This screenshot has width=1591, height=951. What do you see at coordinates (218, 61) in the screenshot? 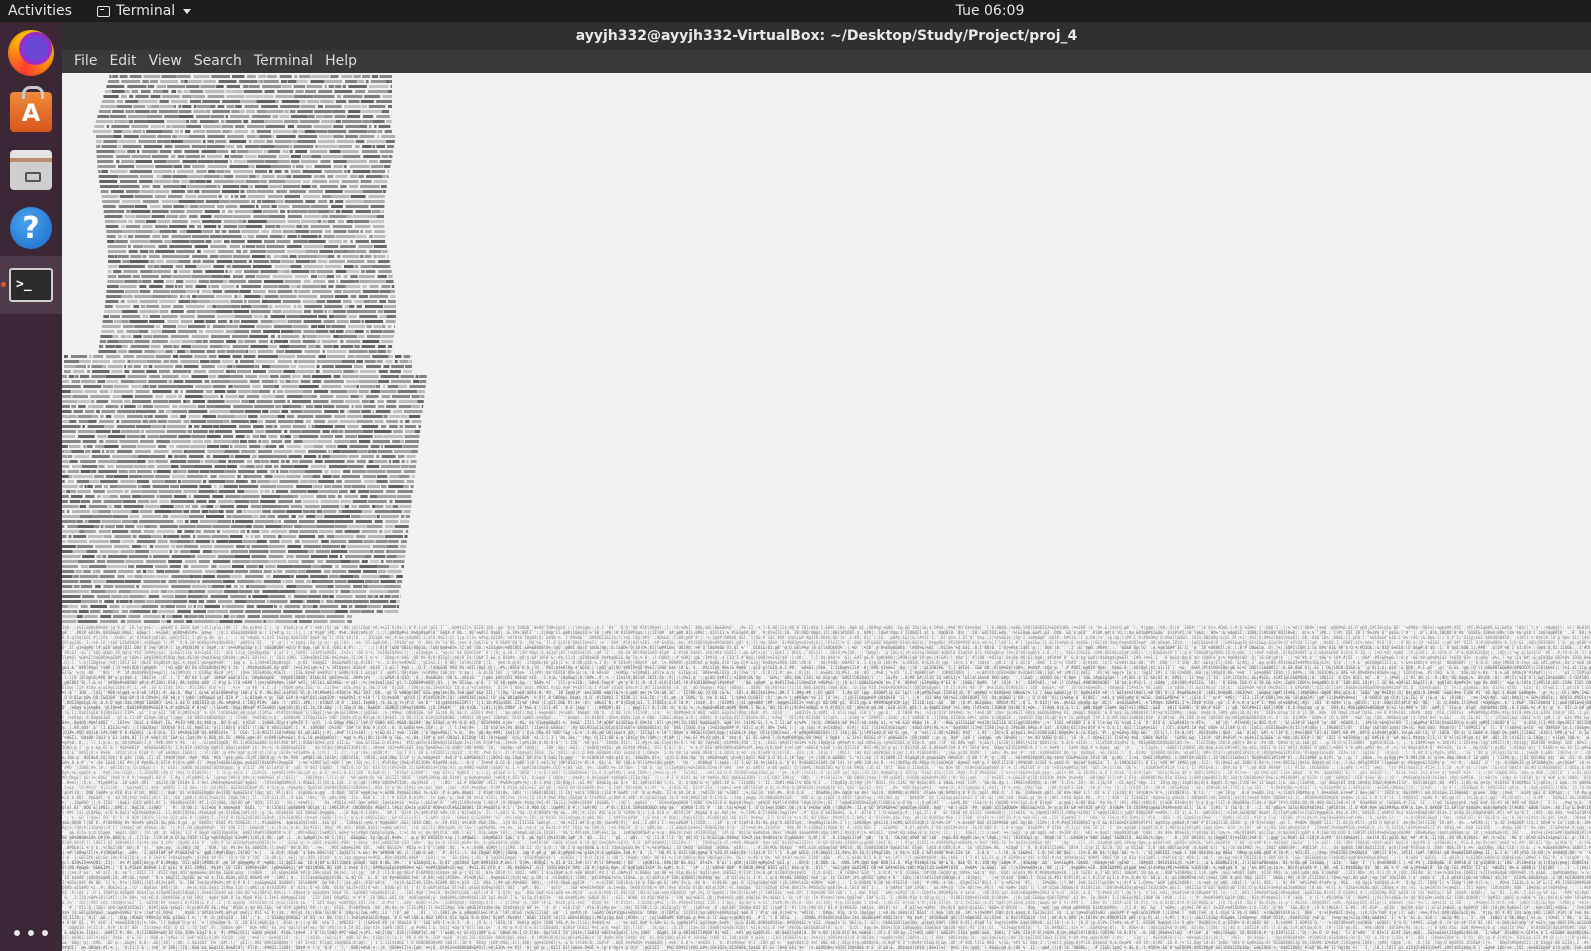
I see `menu-search: Search` at bounding box center [218, 61].